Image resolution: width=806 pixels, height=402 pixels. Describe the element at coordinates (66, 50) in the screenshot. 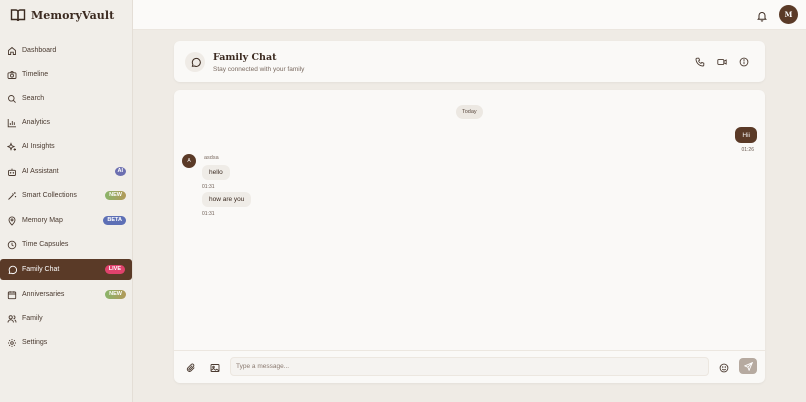

I see `sidebar-item-dashboard: Dashboard` at that location.